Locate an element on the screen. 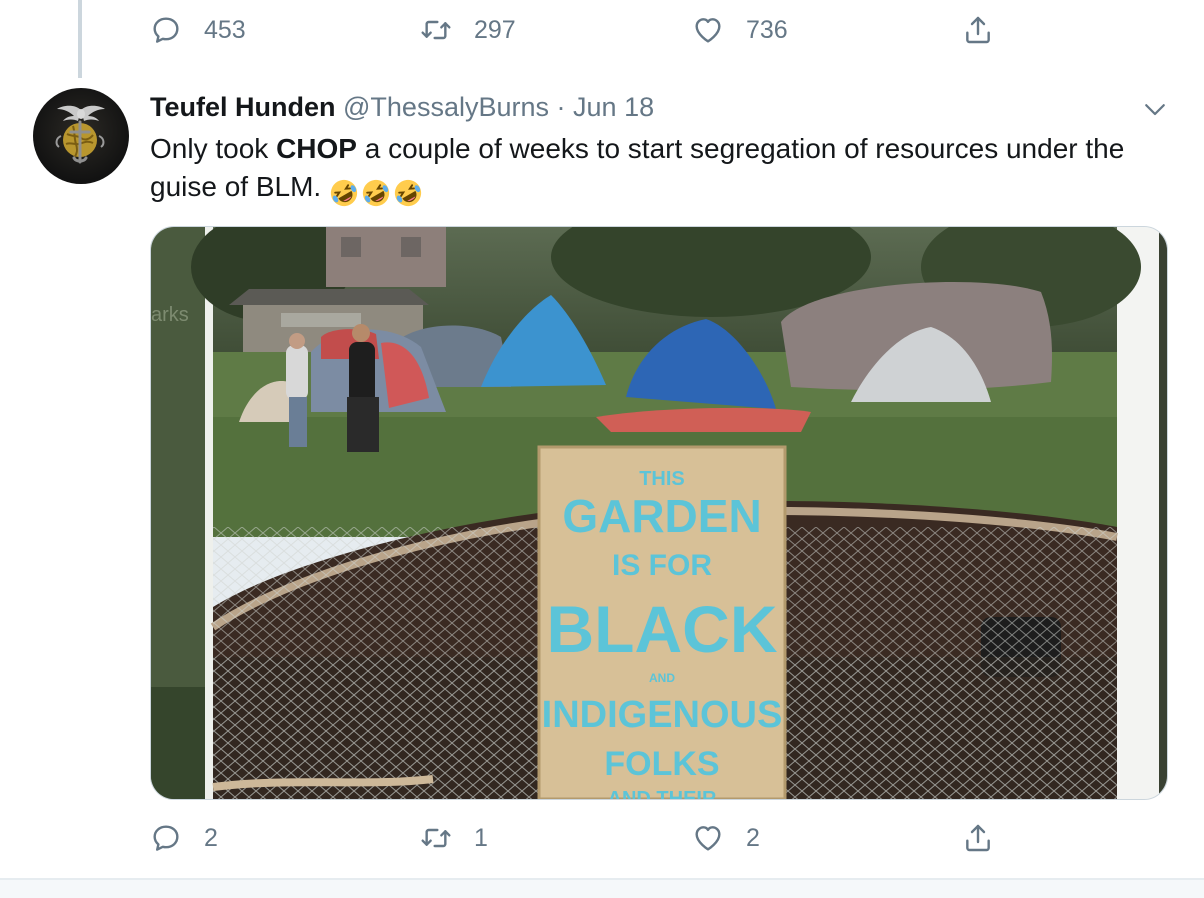 This screenshot has height=898, width=1204. reply-count: 453 is located at coordinates (225, 29).